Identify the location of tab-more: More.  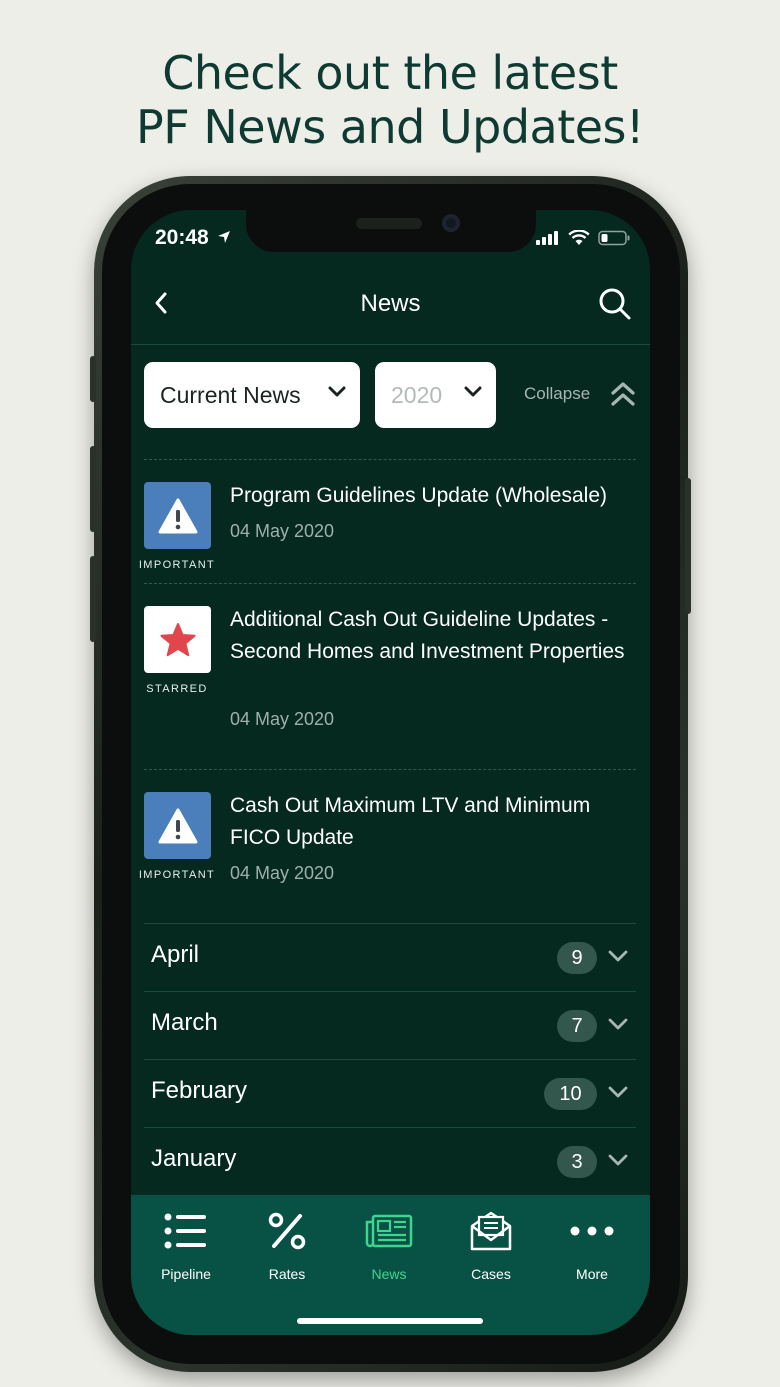
(592, 1245).